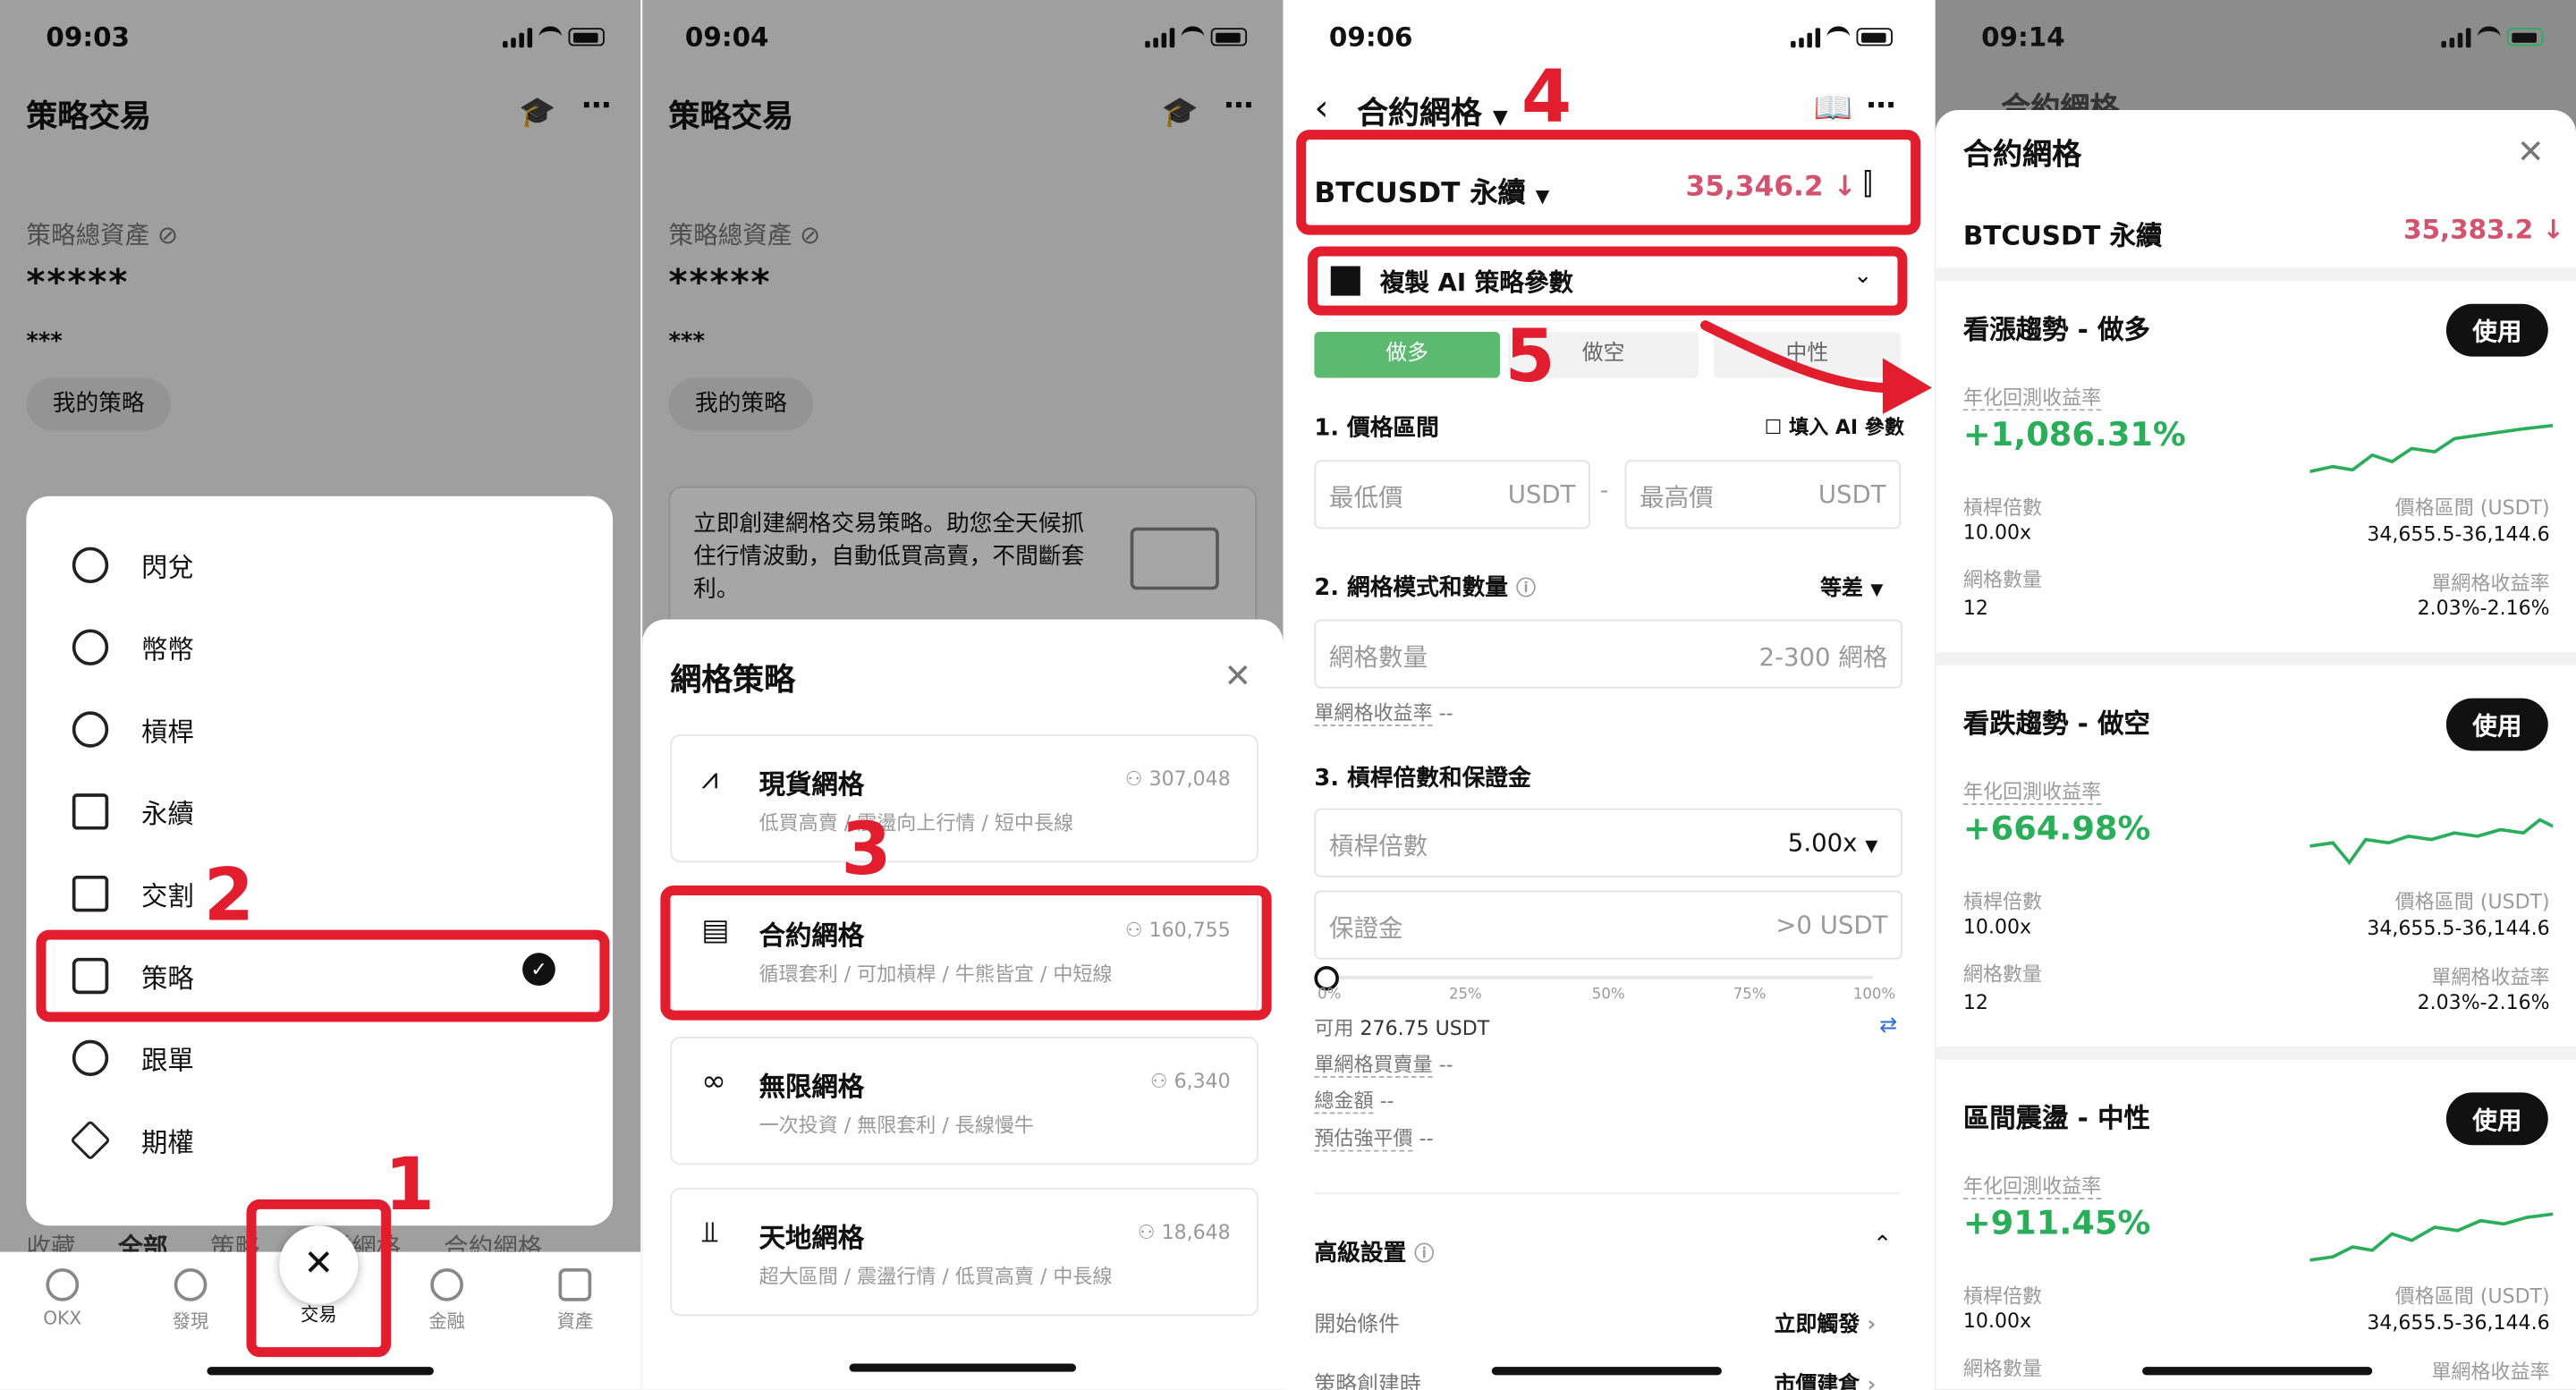 Image resolution: width=2576 pixels, height=1390 pixels. What do you see at coordinates (1826, 1378) in the screenshot?
I see `create-time-value: 市價建倉 ›` at bounding box center [1826, 1378].